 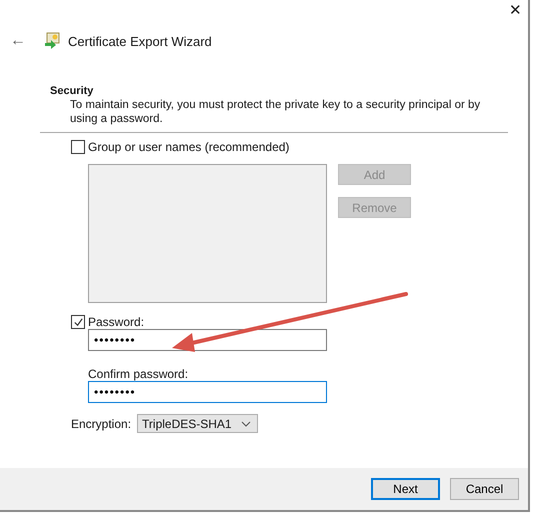 What do you see at coordinates (515, 12) in the screenshot?
I see `close-button: ✕` at bounding box center [515, 12].